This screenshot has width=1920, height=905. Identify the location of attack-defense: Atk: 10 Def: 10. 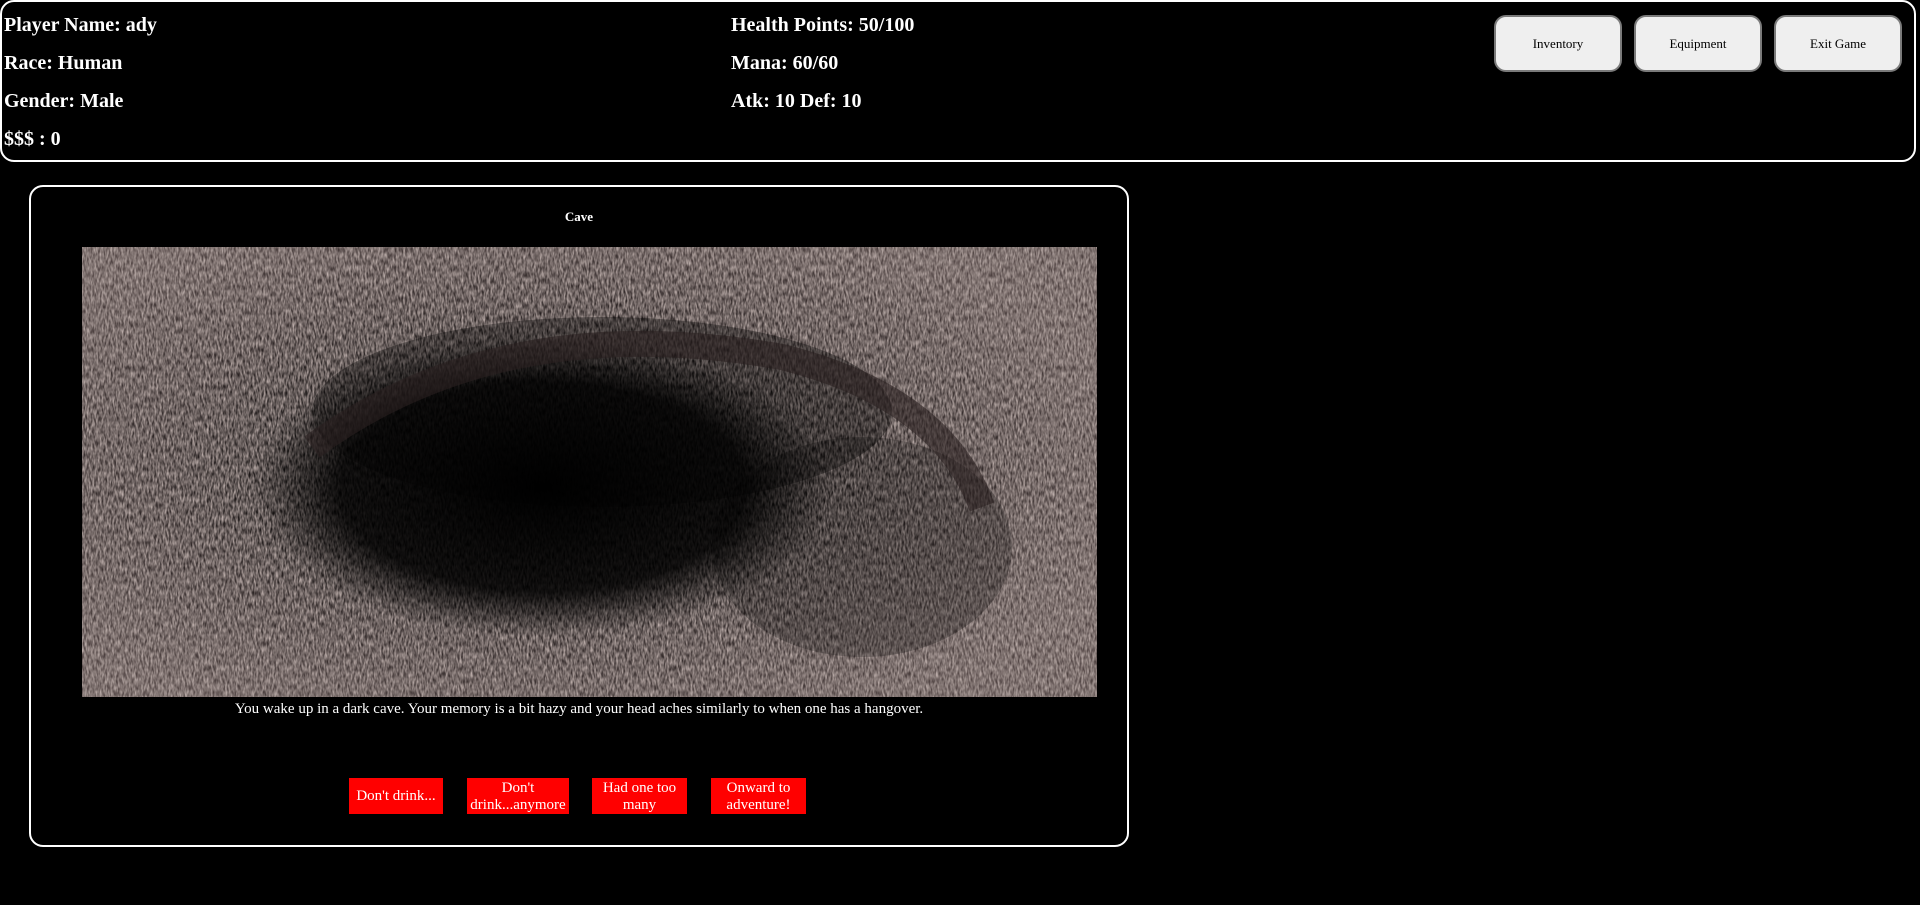
(796, 101).